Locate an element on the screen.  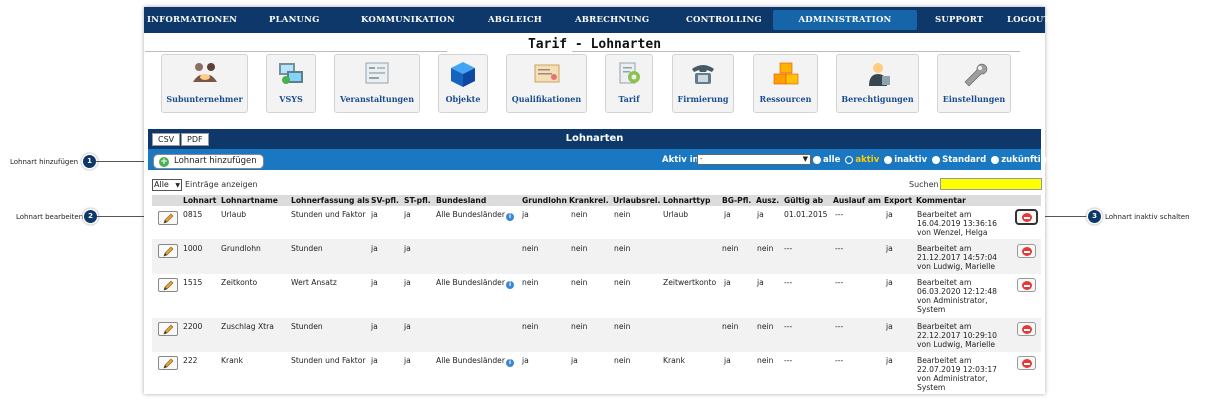
cell-auslauf: --- is located at coordinates (839, 282).